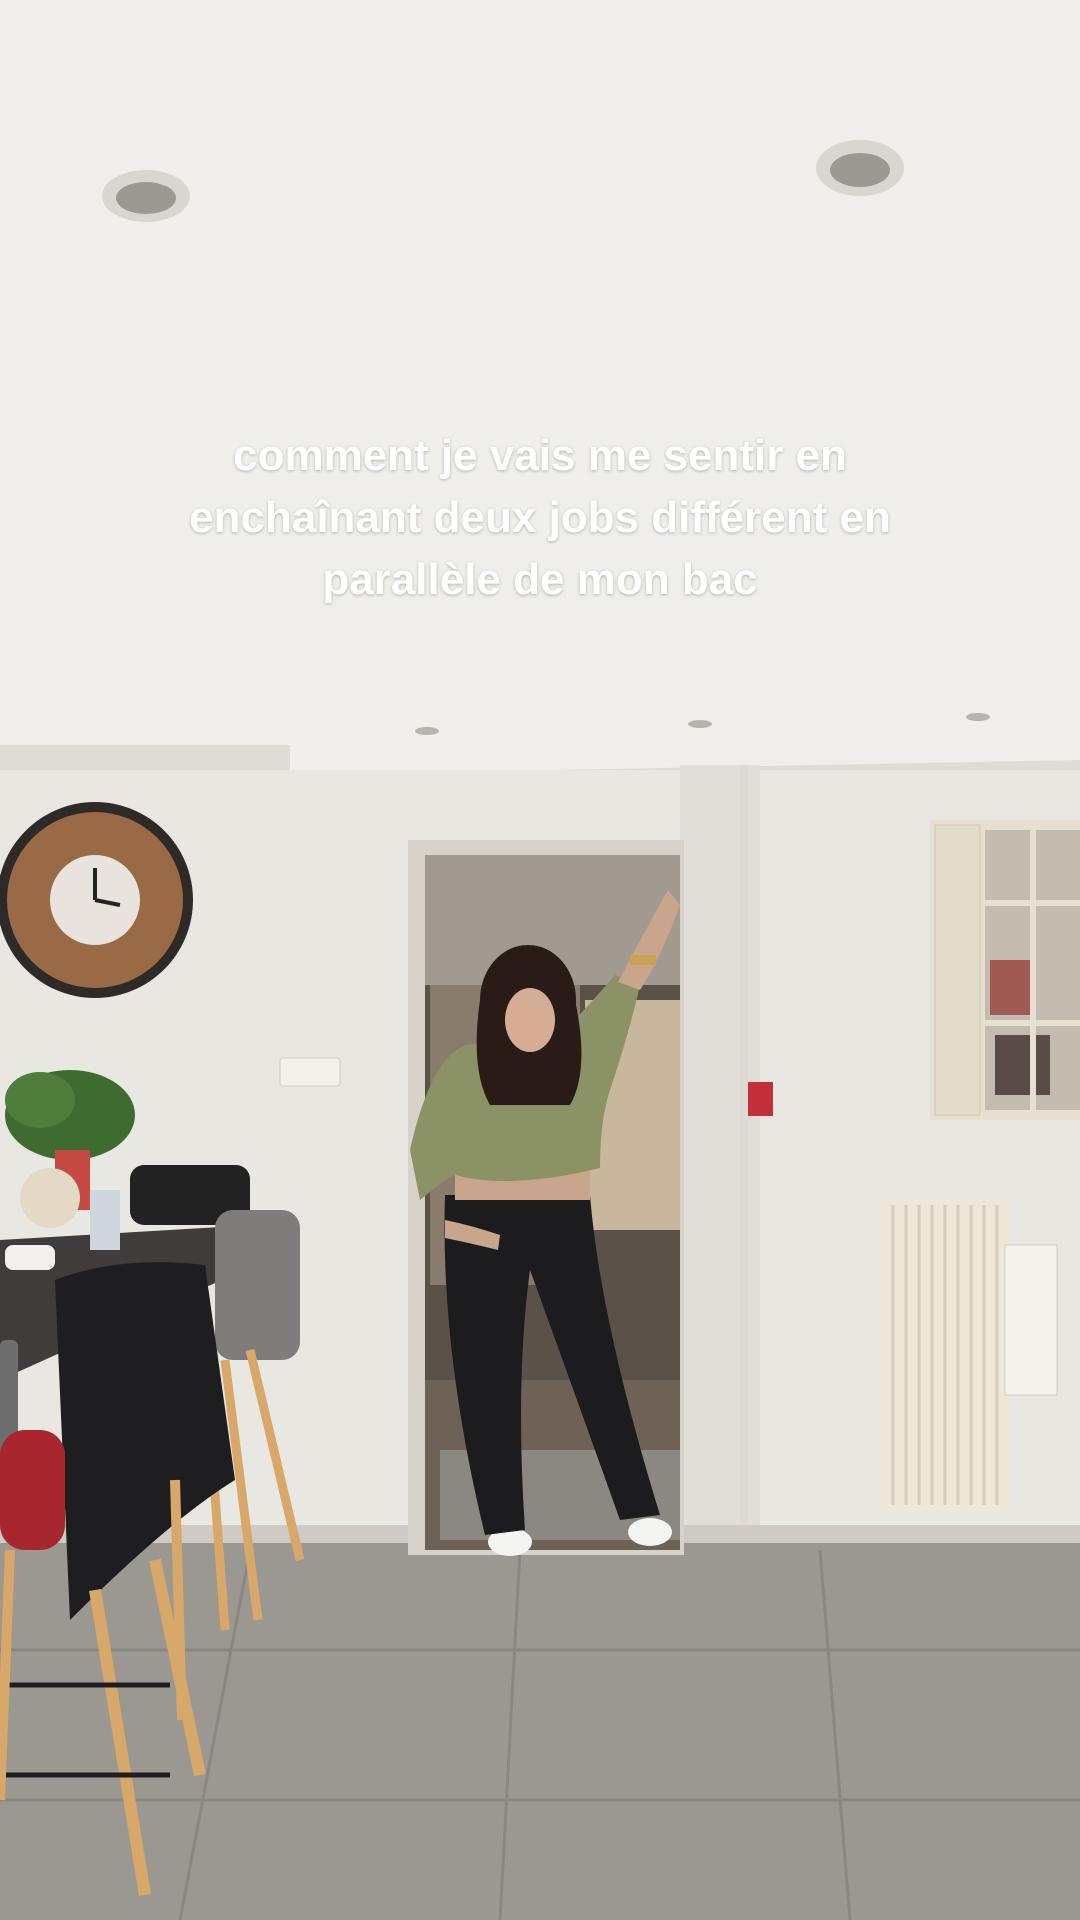 This screenshot has width=1080, height=1920. What do you see at coordinates (146, 196) in the screenshot?
I see `ceiling-spotlight-left` at bounding box center [146, 196].